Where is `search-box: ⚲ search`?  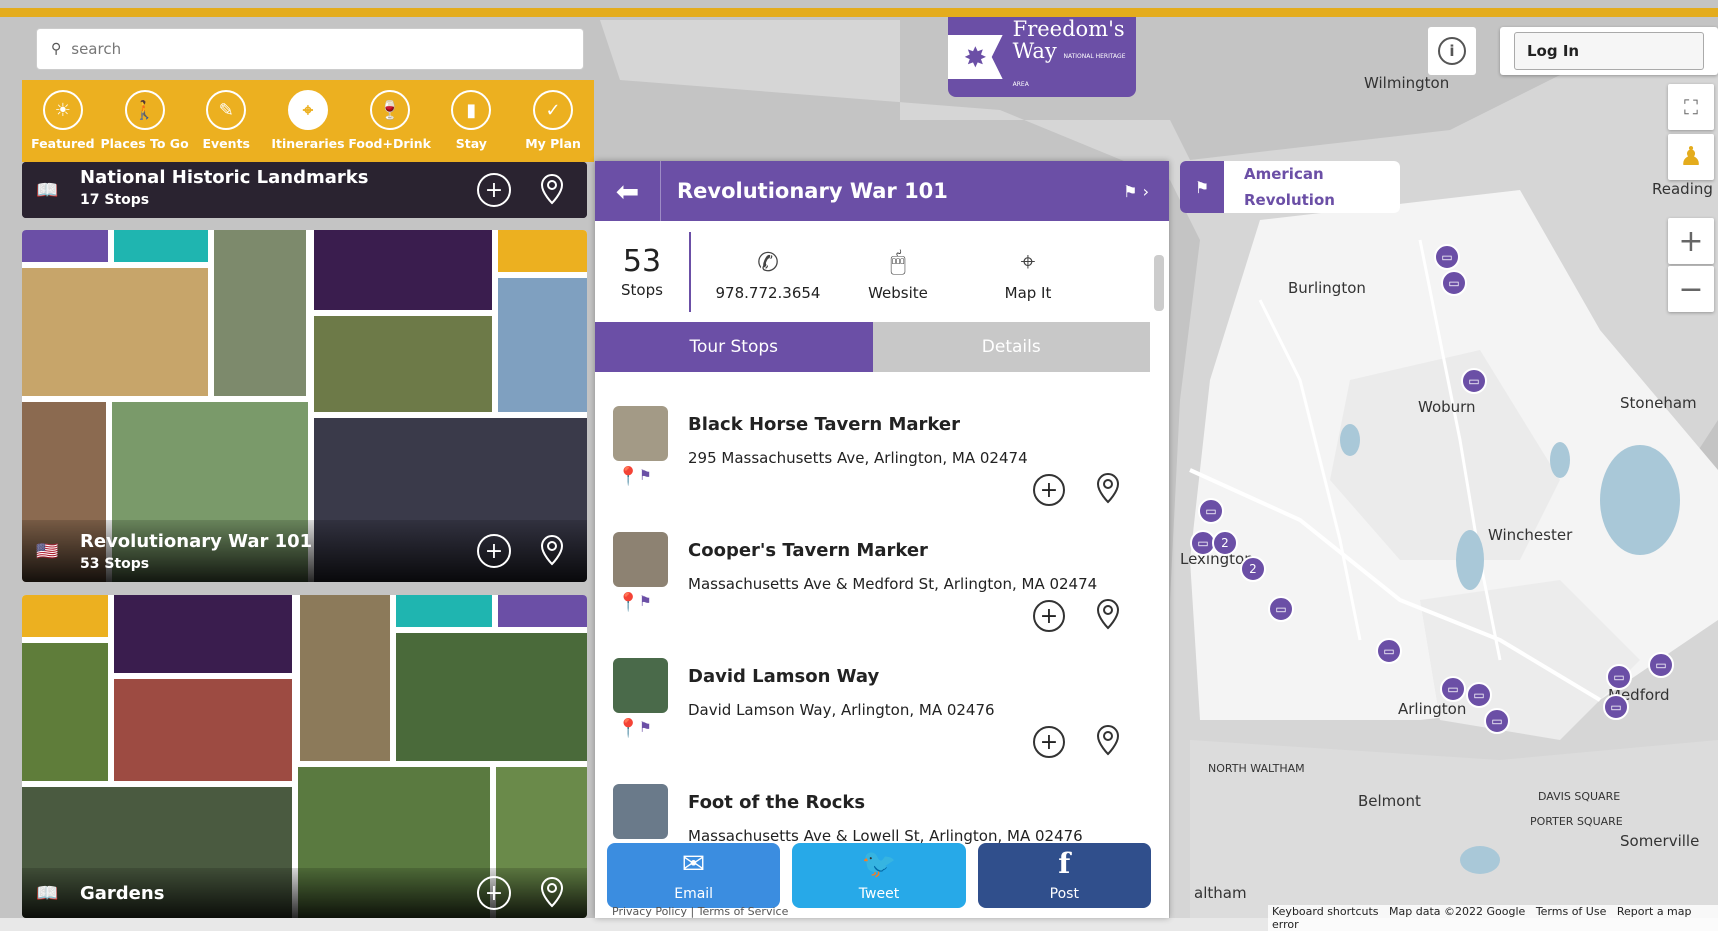
search-box: ⚲ search is located at coordinates (310, 49).